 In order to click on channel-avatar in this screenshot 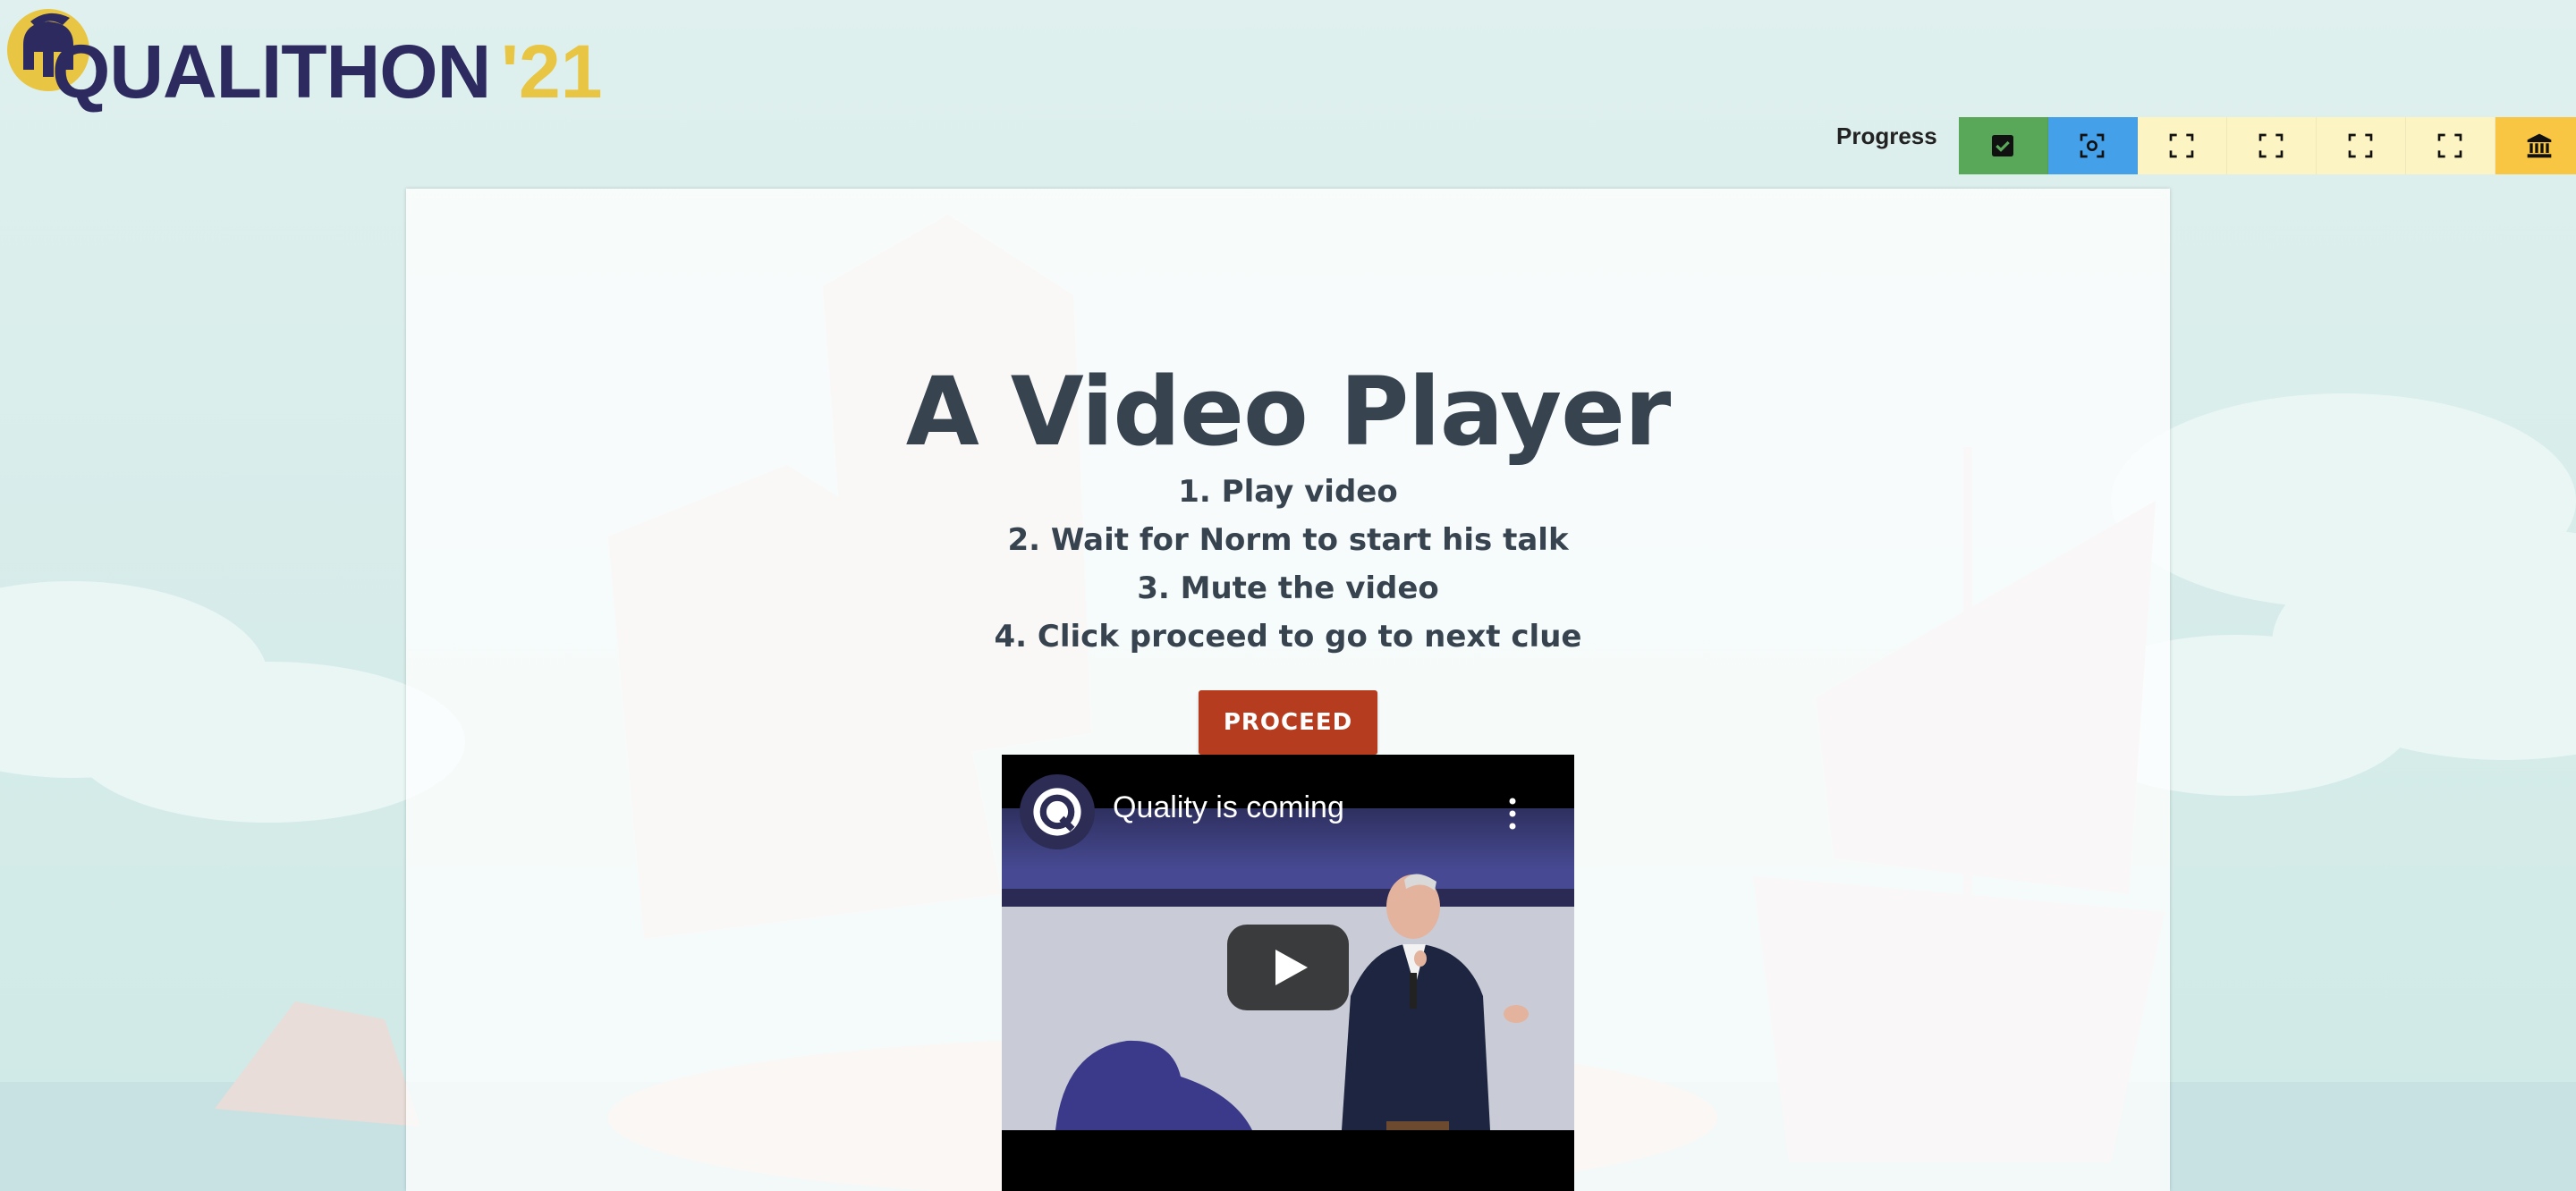, I will do `click(1057, 811)`.